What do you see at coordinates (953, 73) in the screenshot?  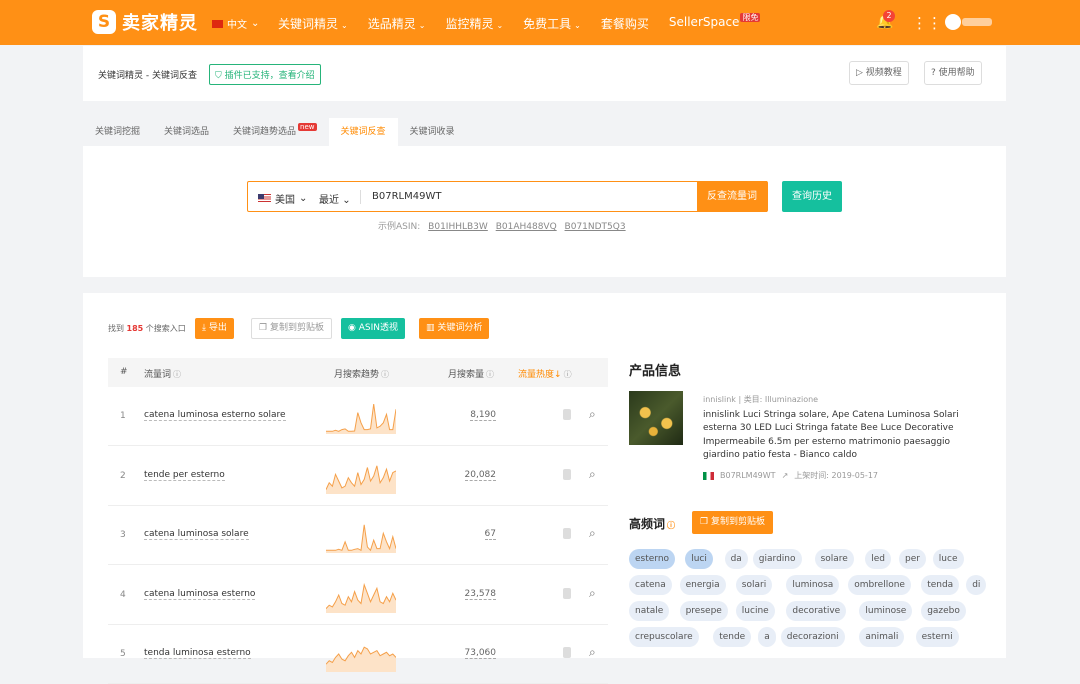 I see `help-button: ? 使用帮助` at bounding box center [953, 73].